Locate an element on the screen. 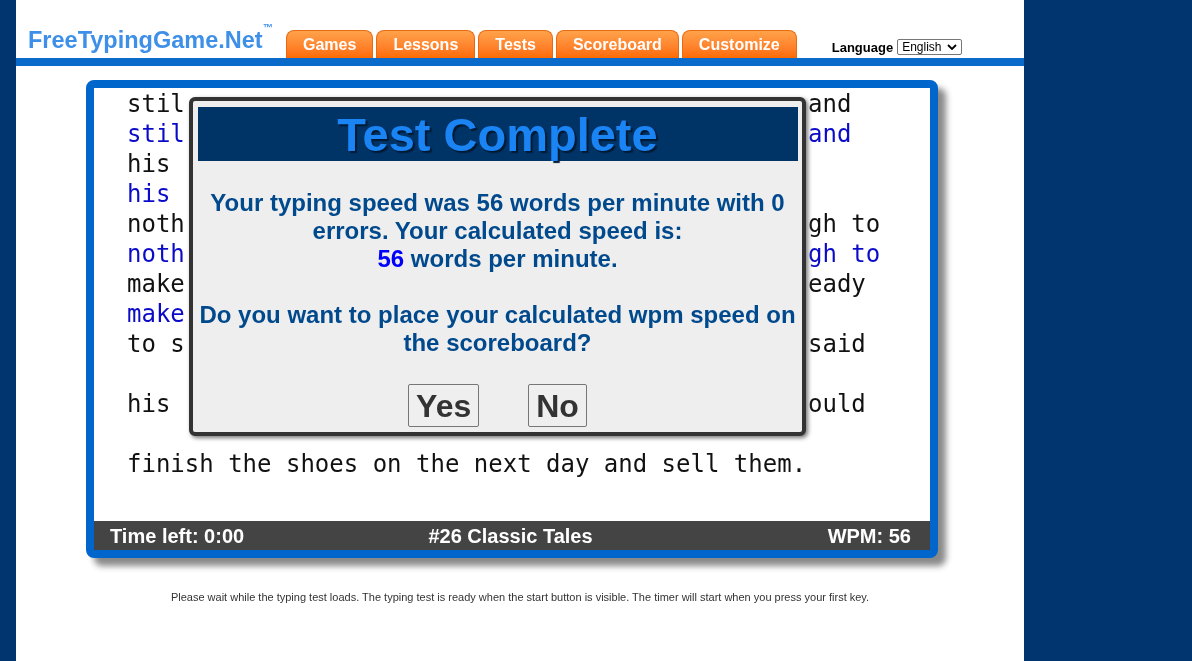  passage-text: eady is located at coordinates (837, 284).